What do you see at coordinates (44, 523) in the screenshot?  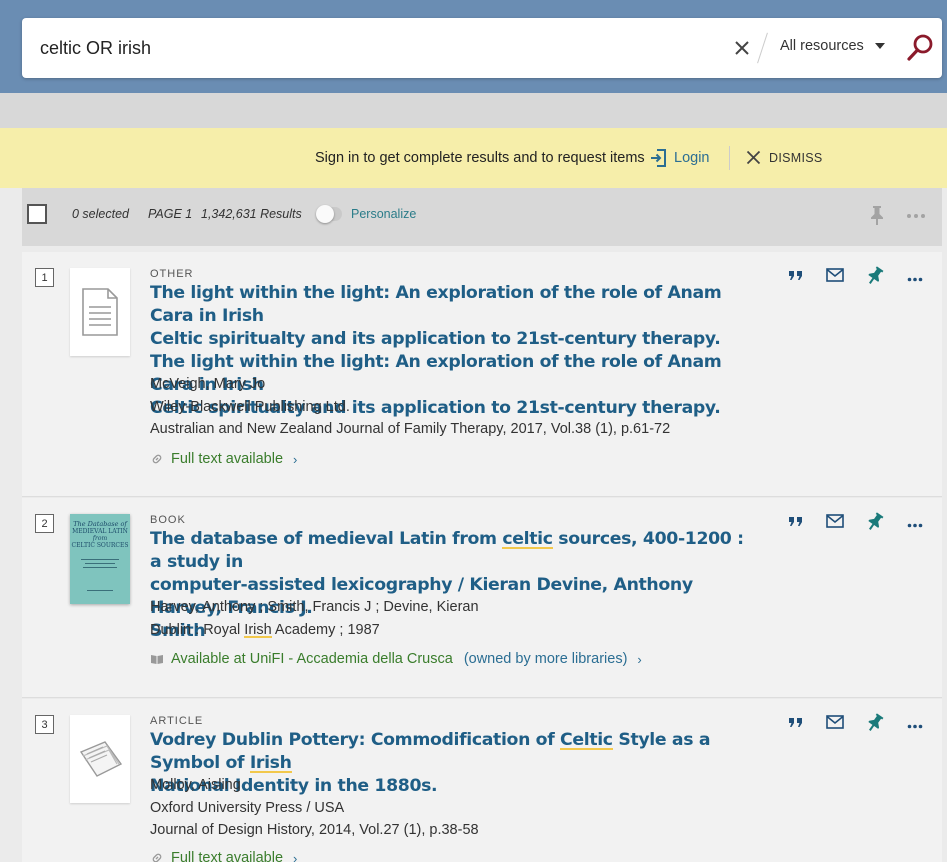 I see `result-checkbox: 2` at bounding box center [44, 523].